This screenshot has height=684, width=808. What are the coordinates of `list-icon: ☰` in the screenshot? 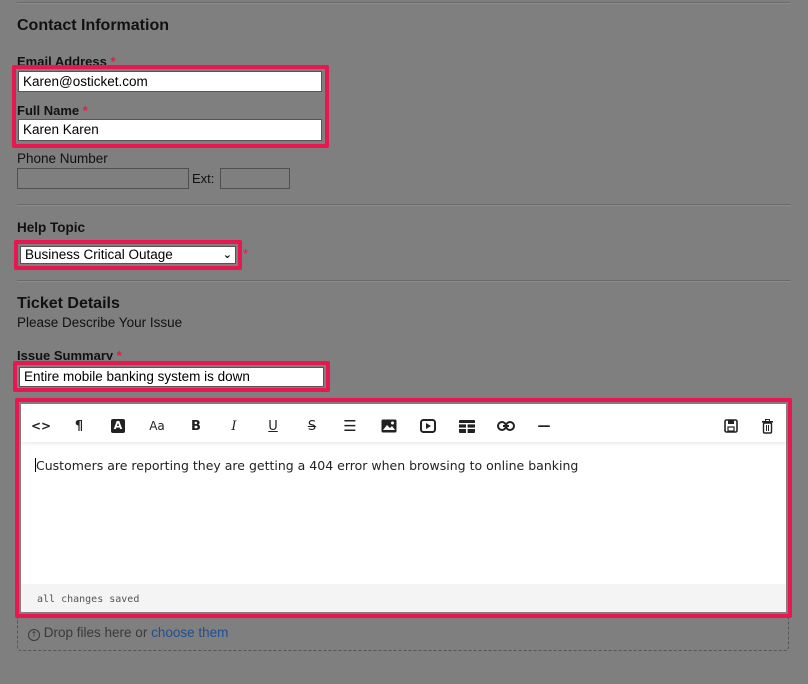 It's located at (350, 426).